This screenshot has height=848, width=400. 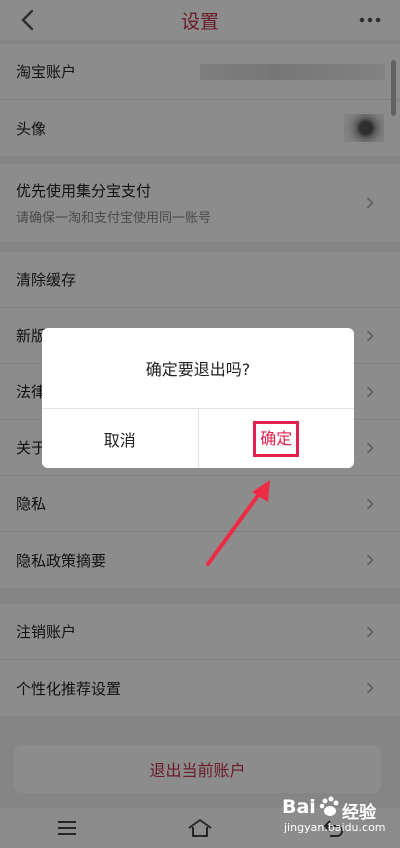 What do you see at coordinates (120, 438) in the screenshot?
I see `cancel-button: 取消` at bounding box center [120, 438].